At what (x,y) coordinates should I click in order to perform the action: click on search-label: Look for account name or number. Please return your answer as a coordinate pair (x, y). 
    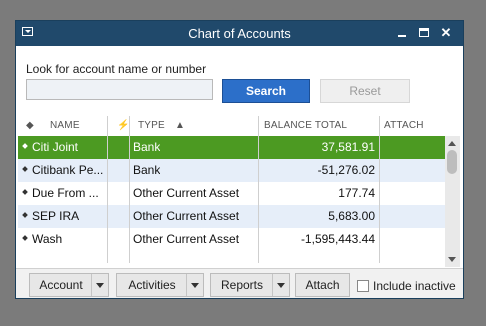
    Looking at the image, I should click on (116, 69).